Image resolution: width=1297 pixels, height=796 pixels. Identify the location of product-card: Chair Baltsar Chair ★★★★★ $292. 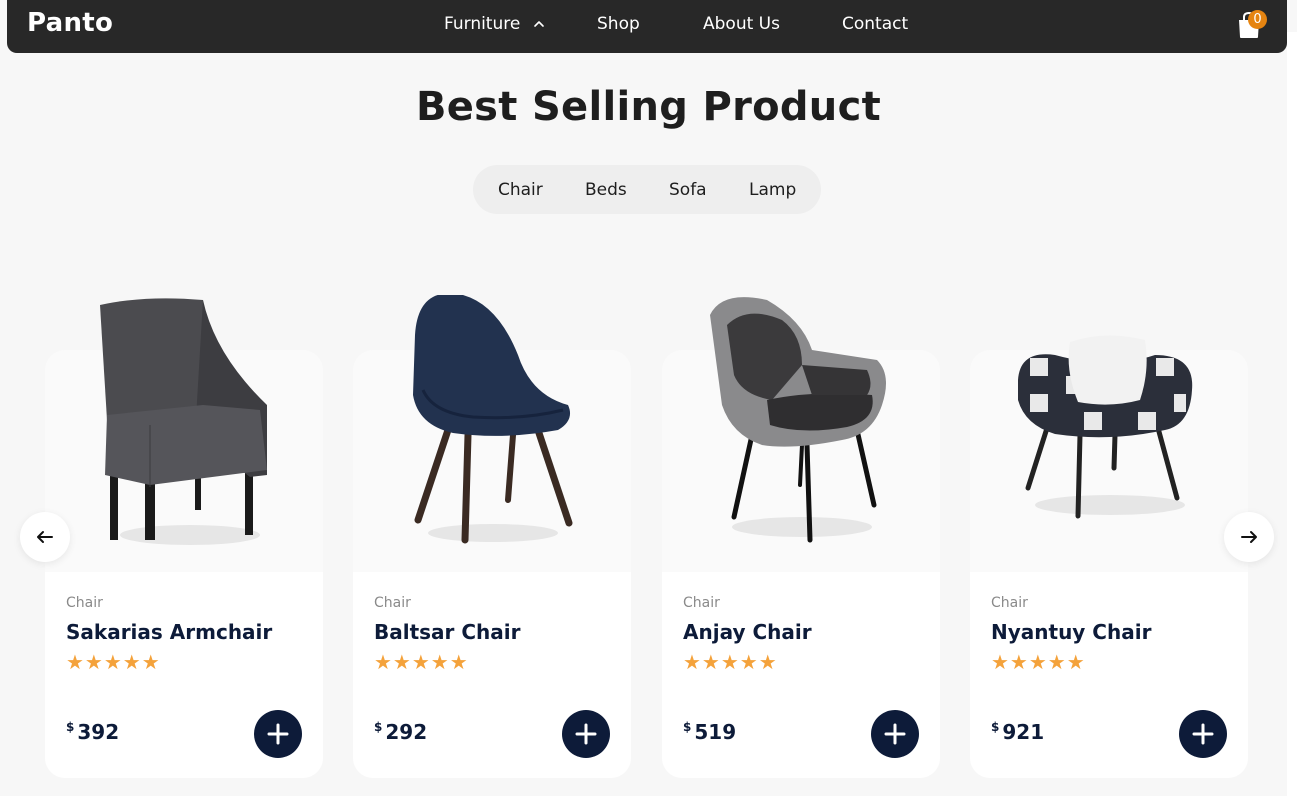
(492, 536).